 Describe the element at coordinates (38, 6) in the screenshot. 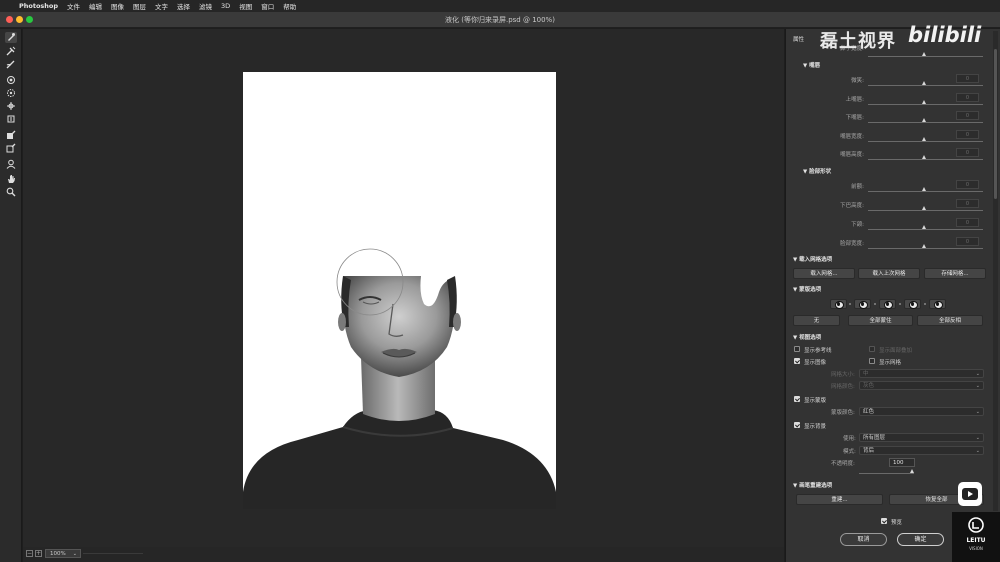

I see `menu-app: Photoshop` at that location.